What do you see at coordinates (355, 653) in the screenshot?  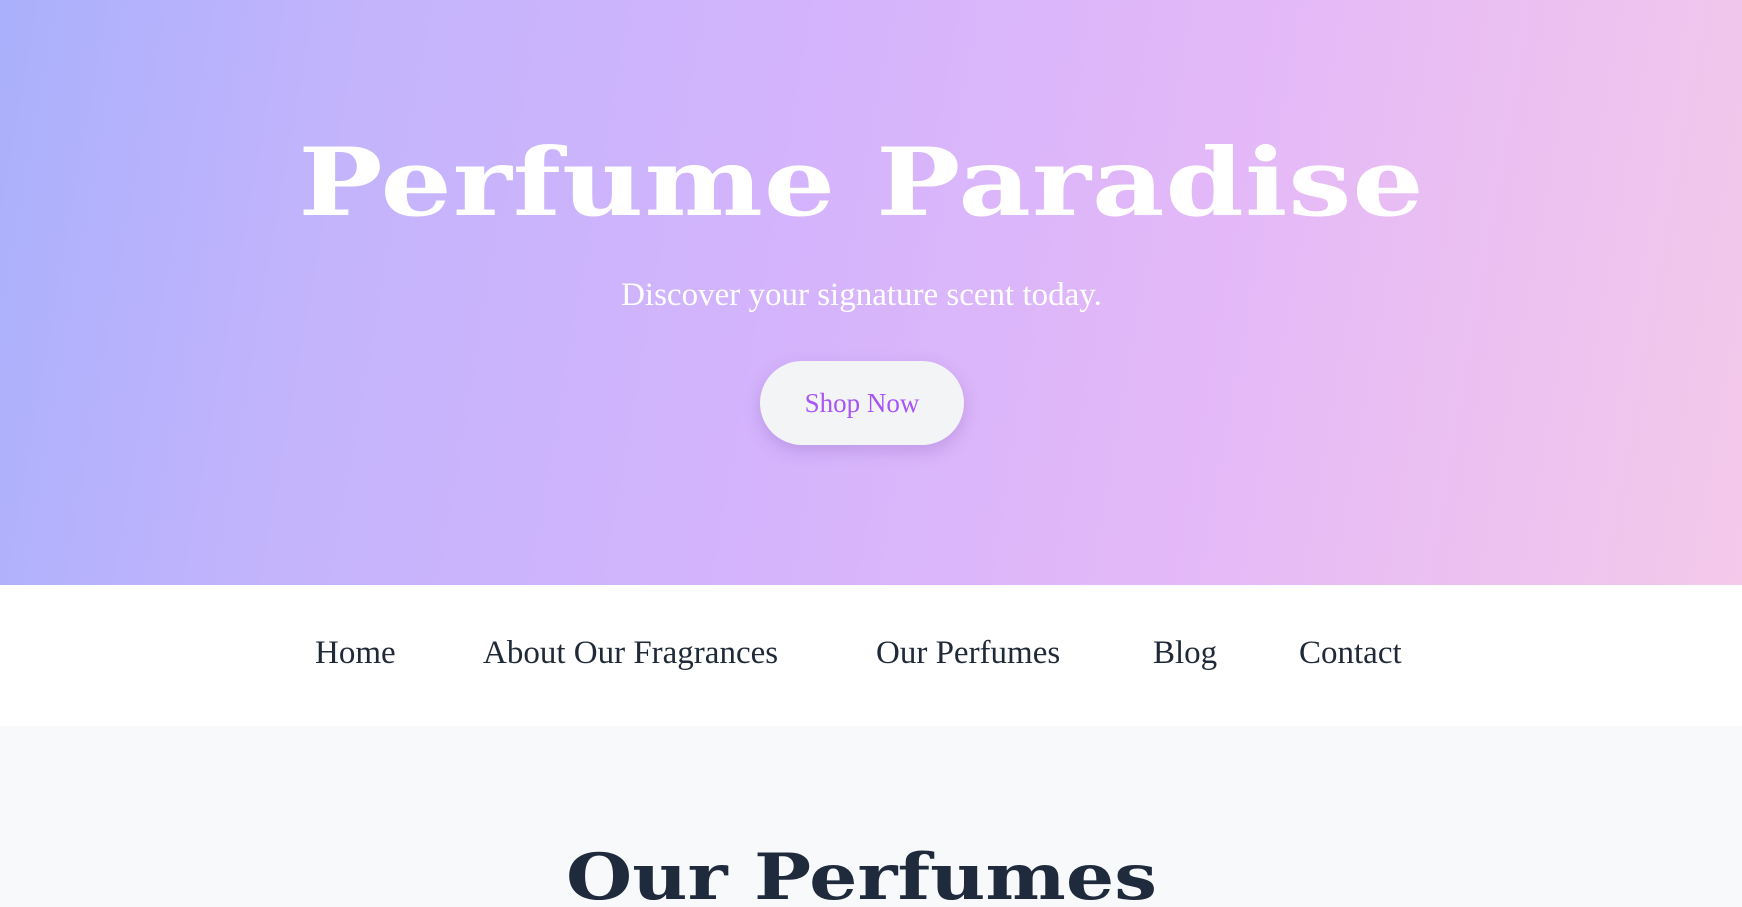 I see `nav-item-home: Home` at bounding box center [355, 653].